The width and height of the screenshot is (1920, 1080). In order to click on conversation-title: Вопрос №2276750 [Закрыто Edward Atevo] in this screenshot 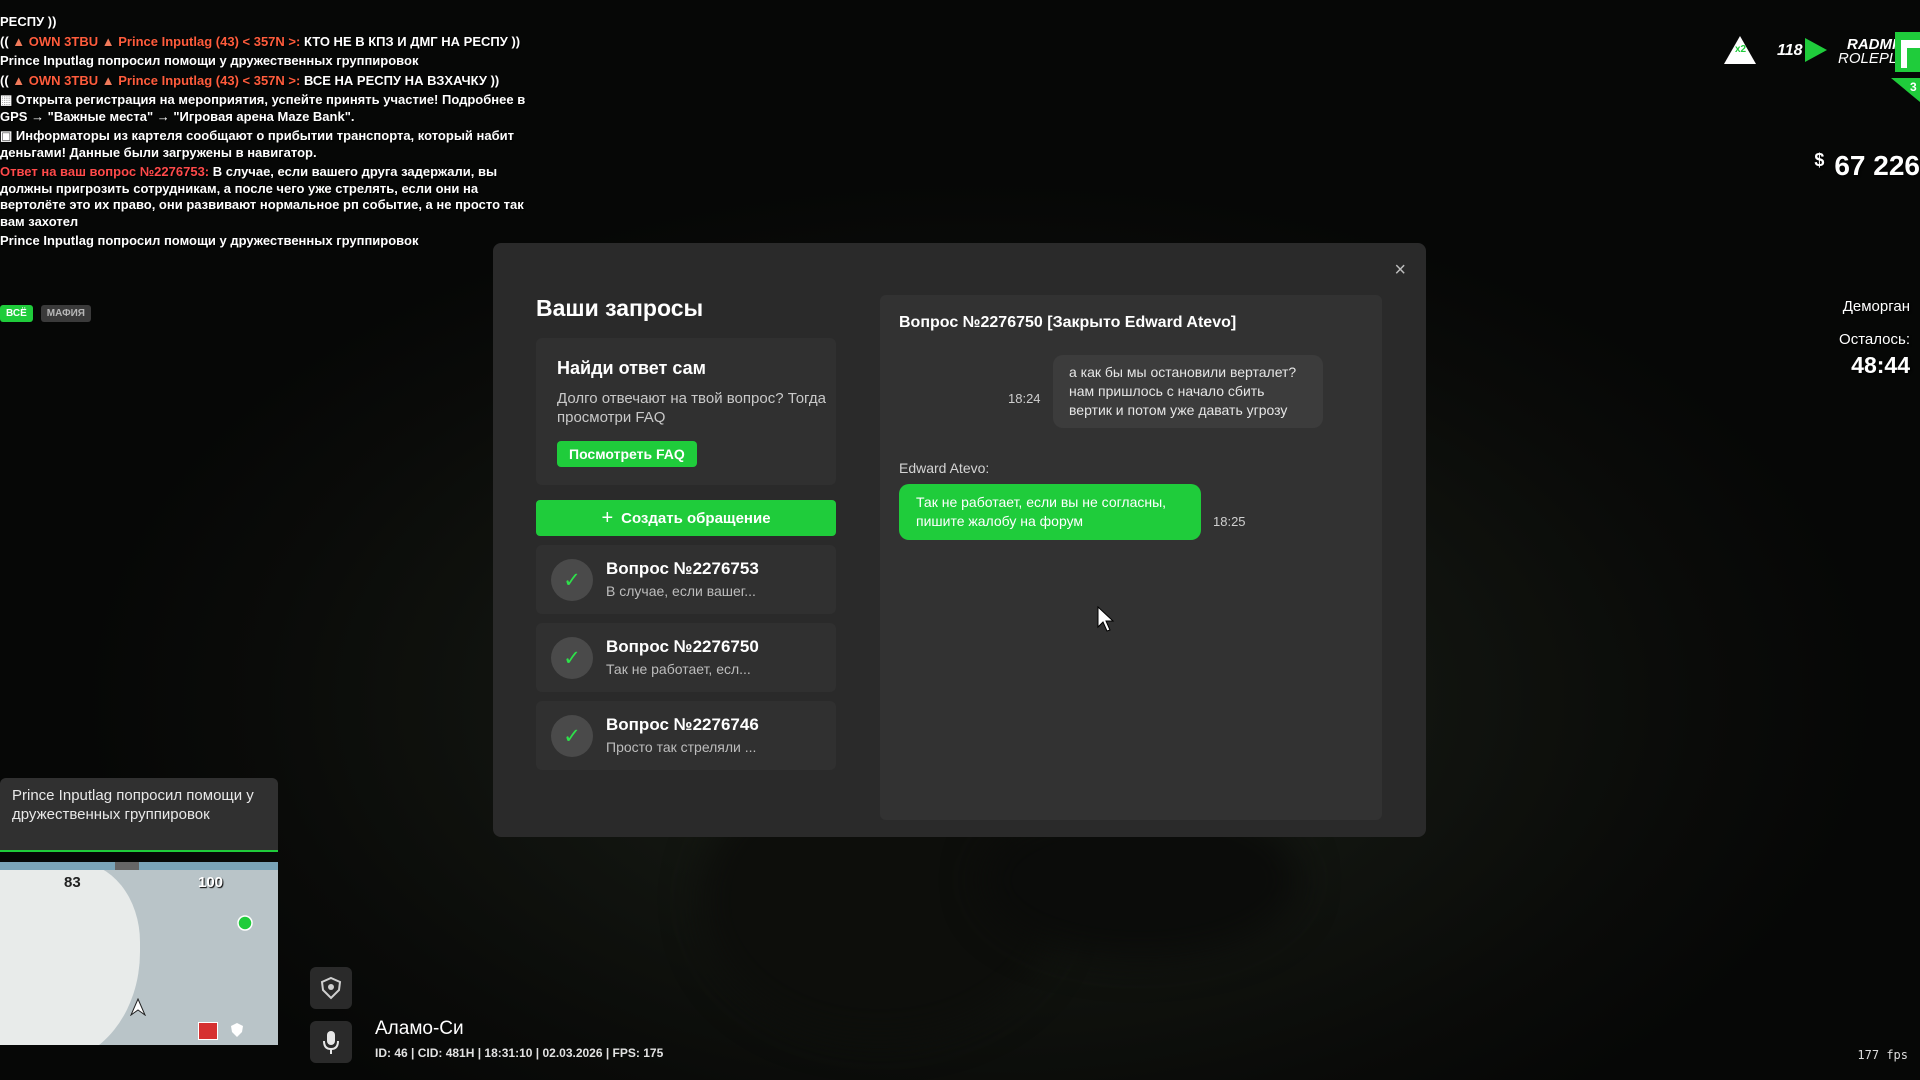, I will do `click(1068, 322)`.